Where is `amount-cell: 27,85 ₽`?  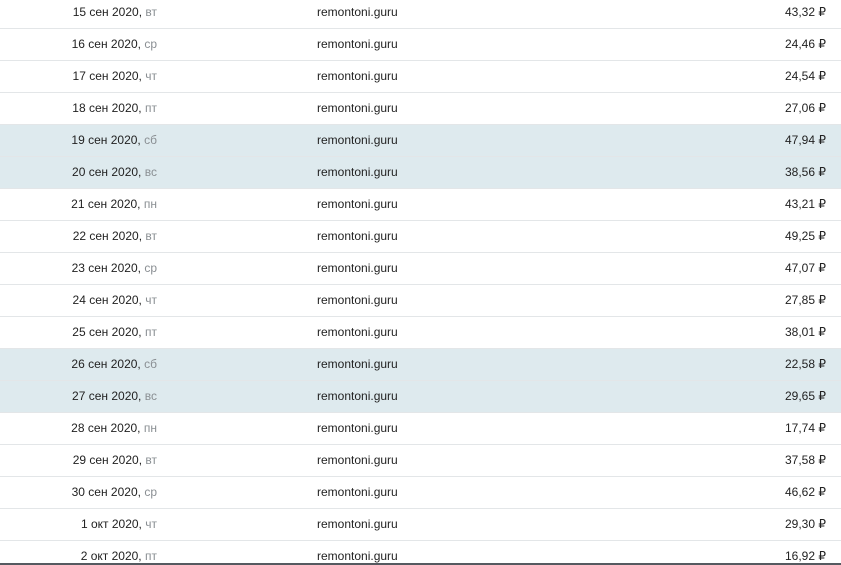
amount-cell: 27,85 ₽ is located at coordinates (805, 300).